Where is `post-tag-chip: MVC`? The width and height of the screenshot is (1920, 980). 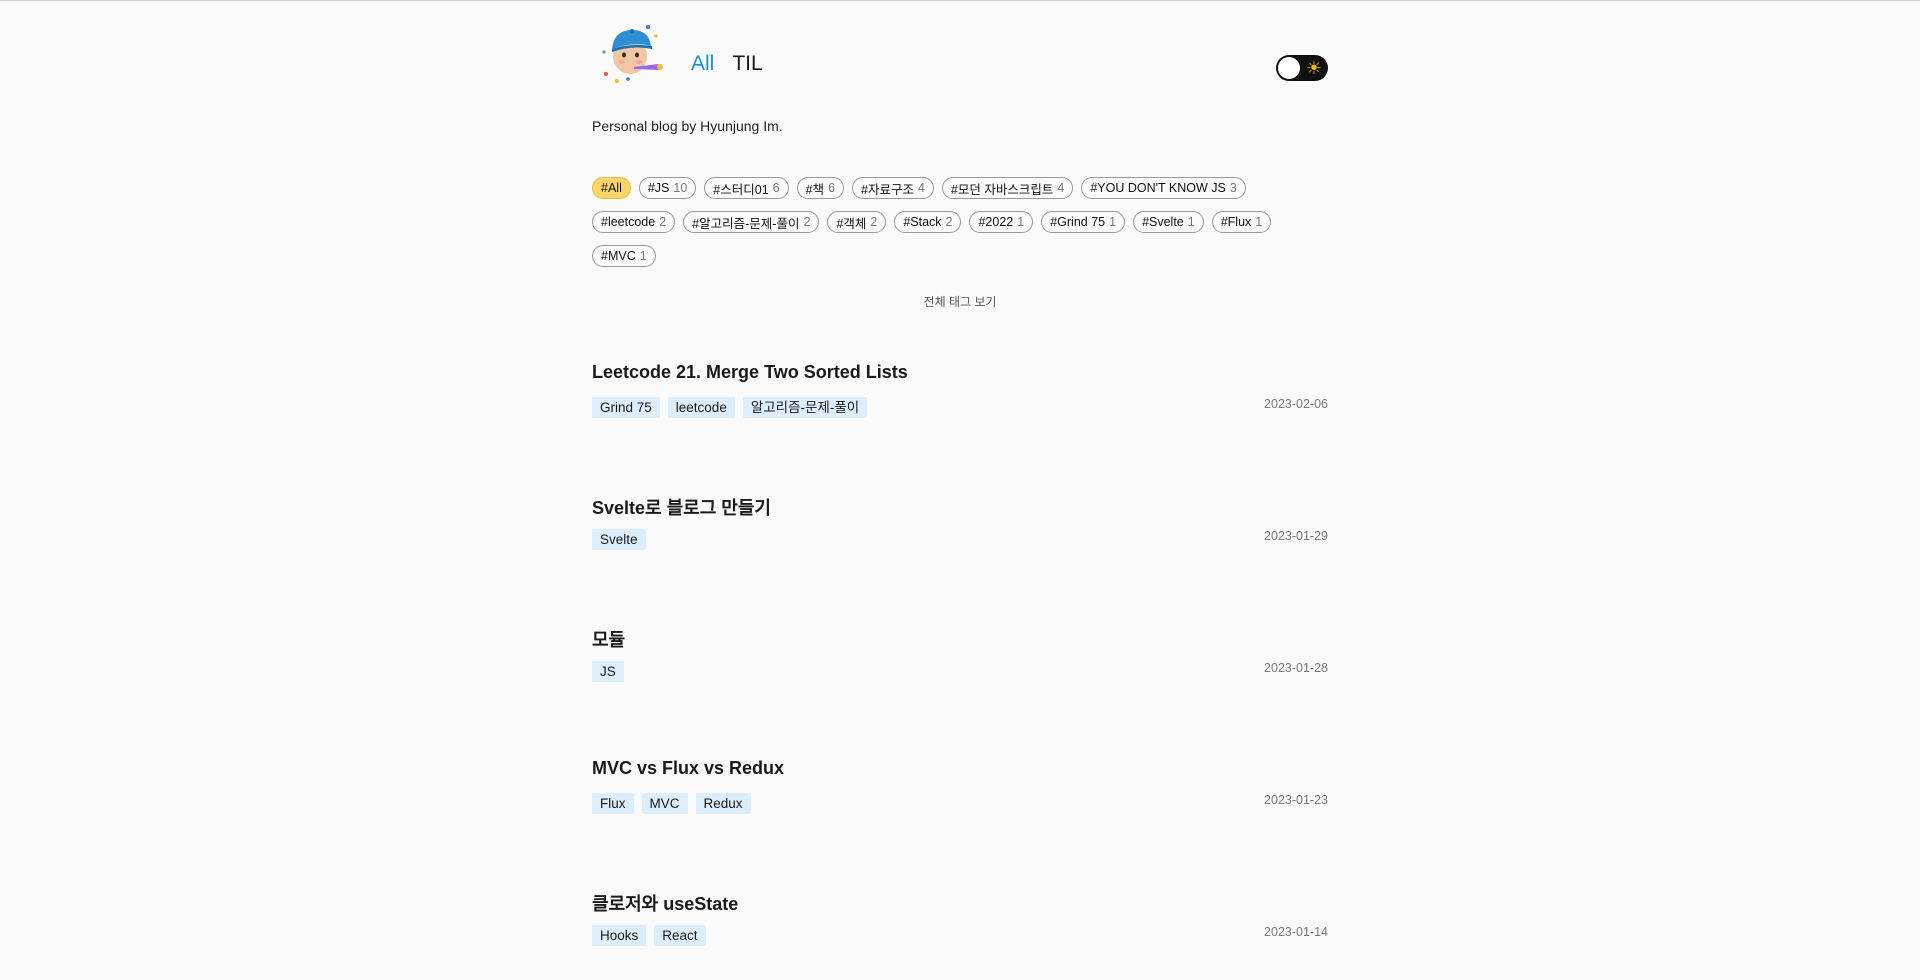 post-tag-chip: MVC is located at coordinates (664, 803).